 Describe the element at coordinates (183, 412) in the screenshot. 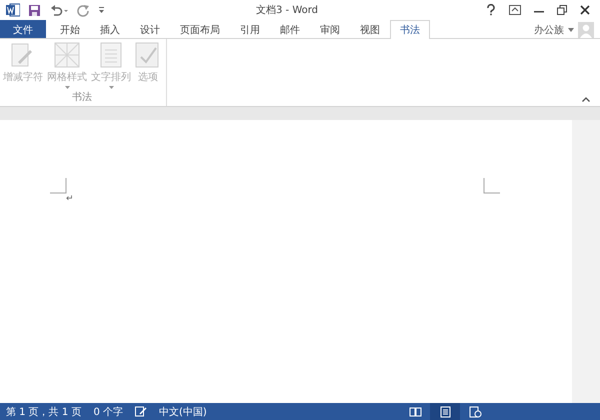

I see `status-text: 中文(中国)` at that location.